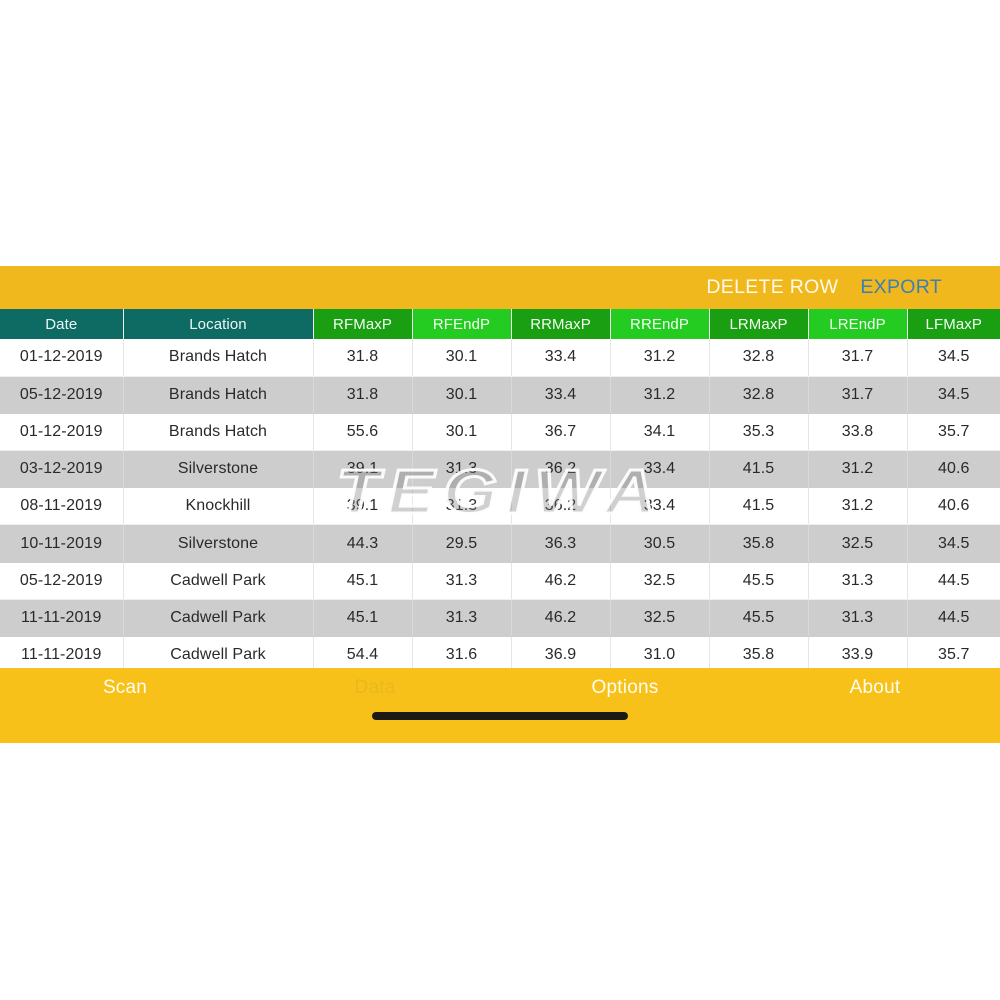  Describe the element at coordinates (218, 506) in the screenshot. I see `cell-location: Knockhill` at that location.